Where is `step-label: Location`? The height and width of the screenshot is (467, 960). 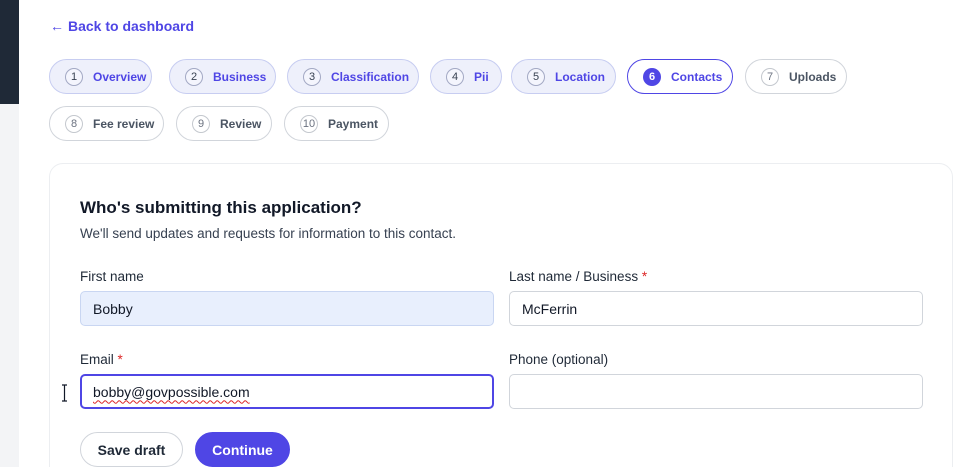 step-label: Location is located at coordinates (580, 76).